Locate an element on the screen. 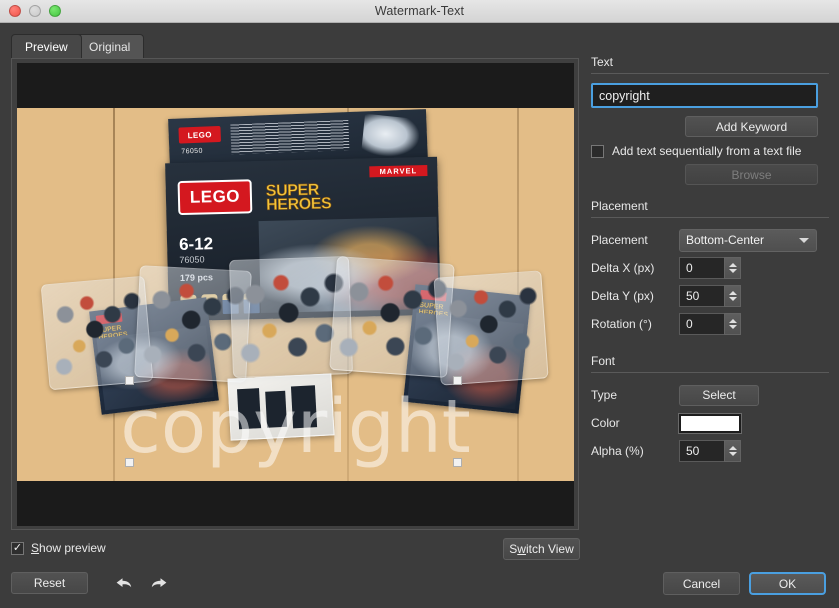  title-bar: Watermark-Text is located at coordinates (419, 11).